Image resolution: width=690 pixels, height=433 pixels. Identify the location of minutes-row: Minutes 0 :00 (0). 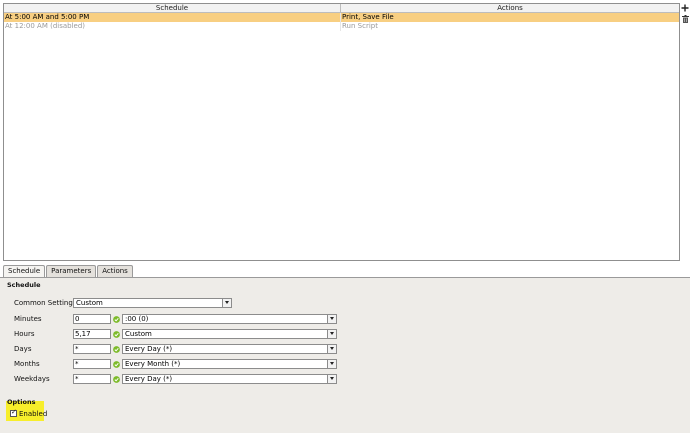
(344, 319).